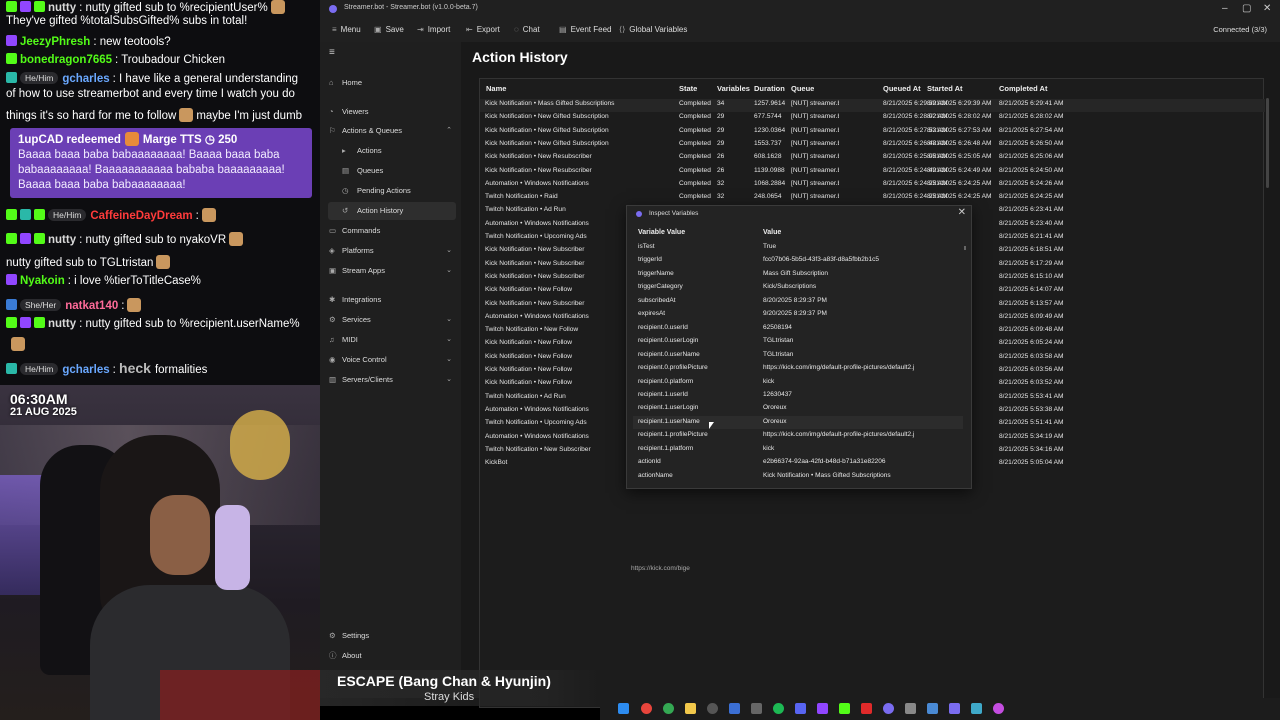 This screenshot has height=720, width=1280. Describe the element at coordinates (392, 211) in the screenshot. I see `sidebar-item-action-history: ↺ Action History` at that location.